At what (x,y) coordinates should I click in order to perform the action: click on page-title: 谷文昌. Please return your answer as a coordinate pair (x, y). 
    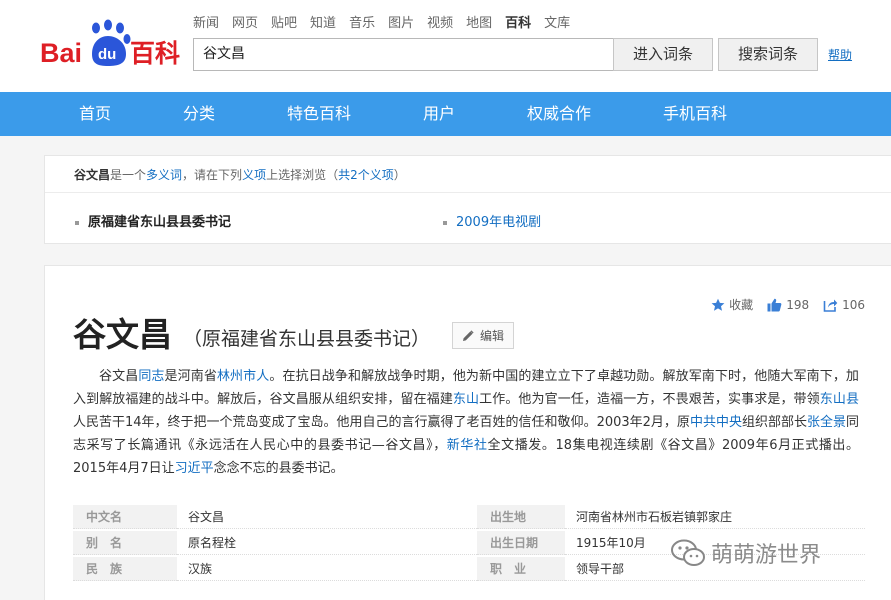
    Looking at the image, I should click on (122, 334).